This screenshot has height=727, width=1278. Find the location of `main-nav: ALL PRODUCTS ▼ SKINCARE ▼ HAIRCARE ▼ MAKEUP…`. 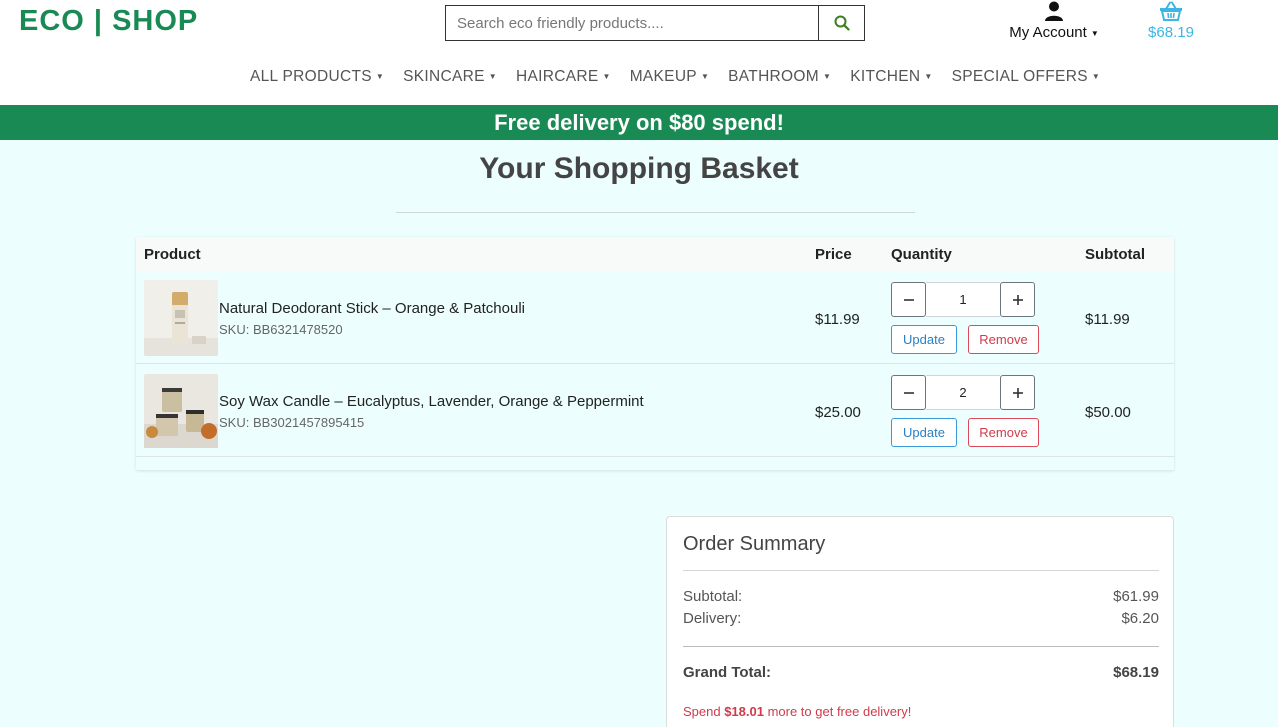

main-nav: ALL PRODUCTS ▼ SKINCARE ▼ HAIRCARE ▼ MAKEUP… is located at coordinates (684, 77).